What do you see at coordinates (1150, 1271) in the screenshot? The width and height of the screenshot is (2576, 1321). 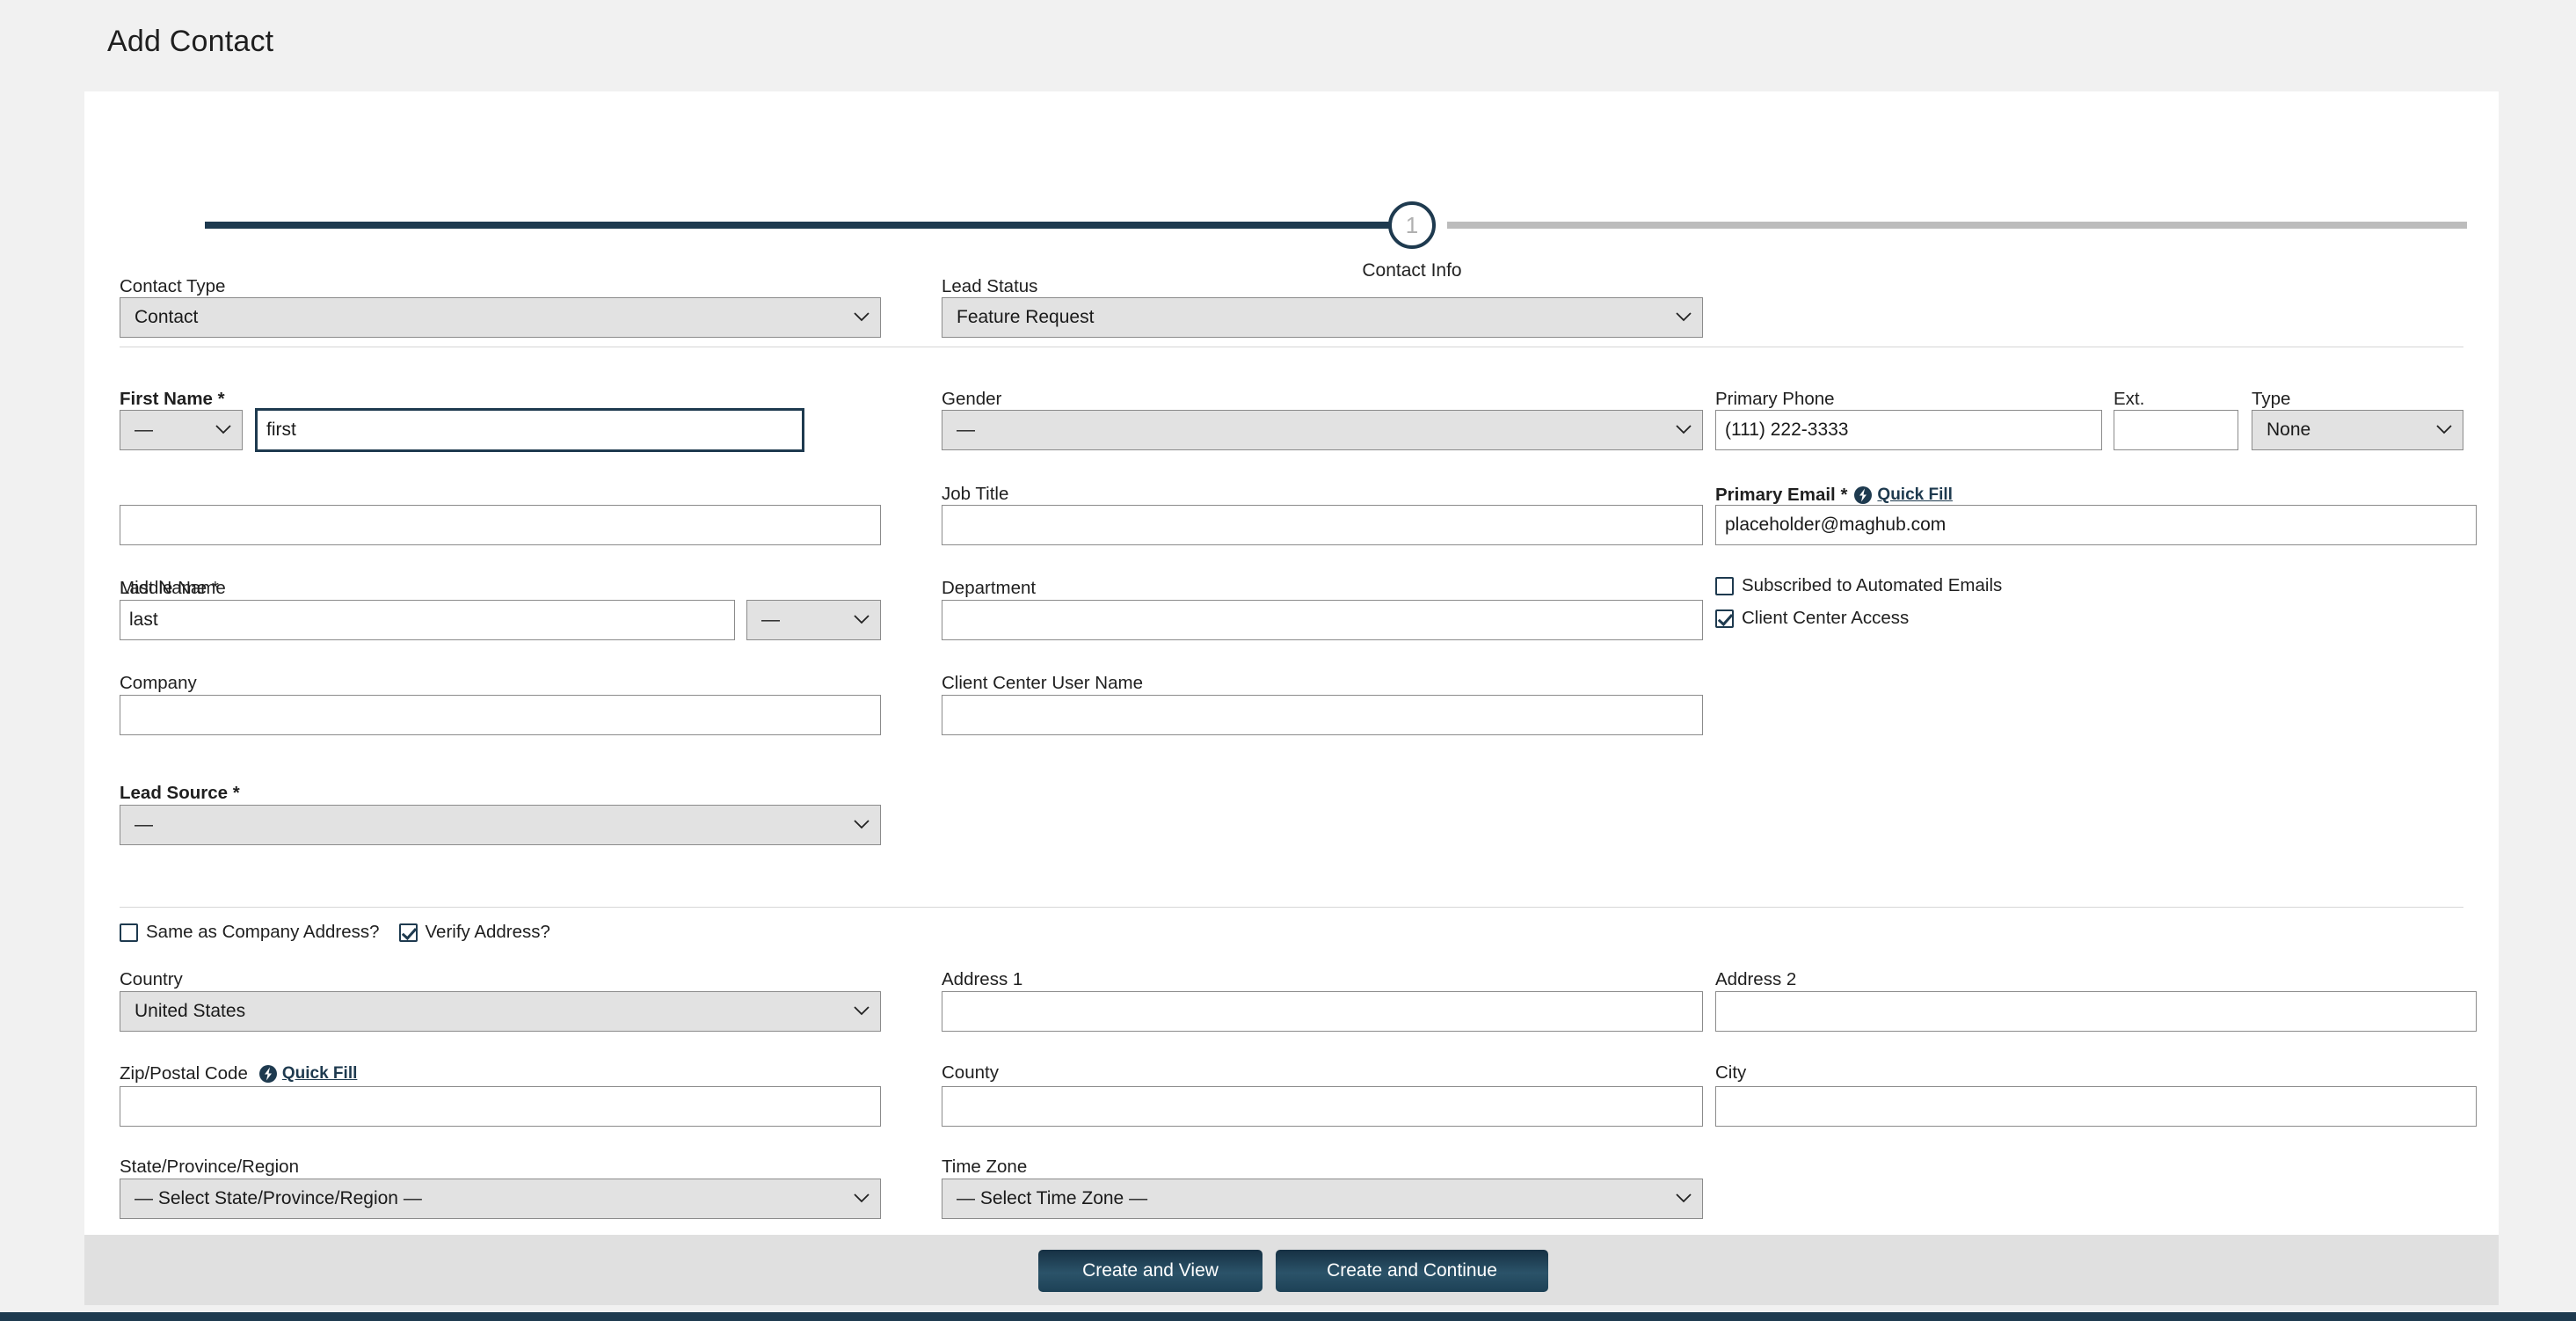 I see `create-and-view-button: Create and View` at bounding box center [1150, 1271].